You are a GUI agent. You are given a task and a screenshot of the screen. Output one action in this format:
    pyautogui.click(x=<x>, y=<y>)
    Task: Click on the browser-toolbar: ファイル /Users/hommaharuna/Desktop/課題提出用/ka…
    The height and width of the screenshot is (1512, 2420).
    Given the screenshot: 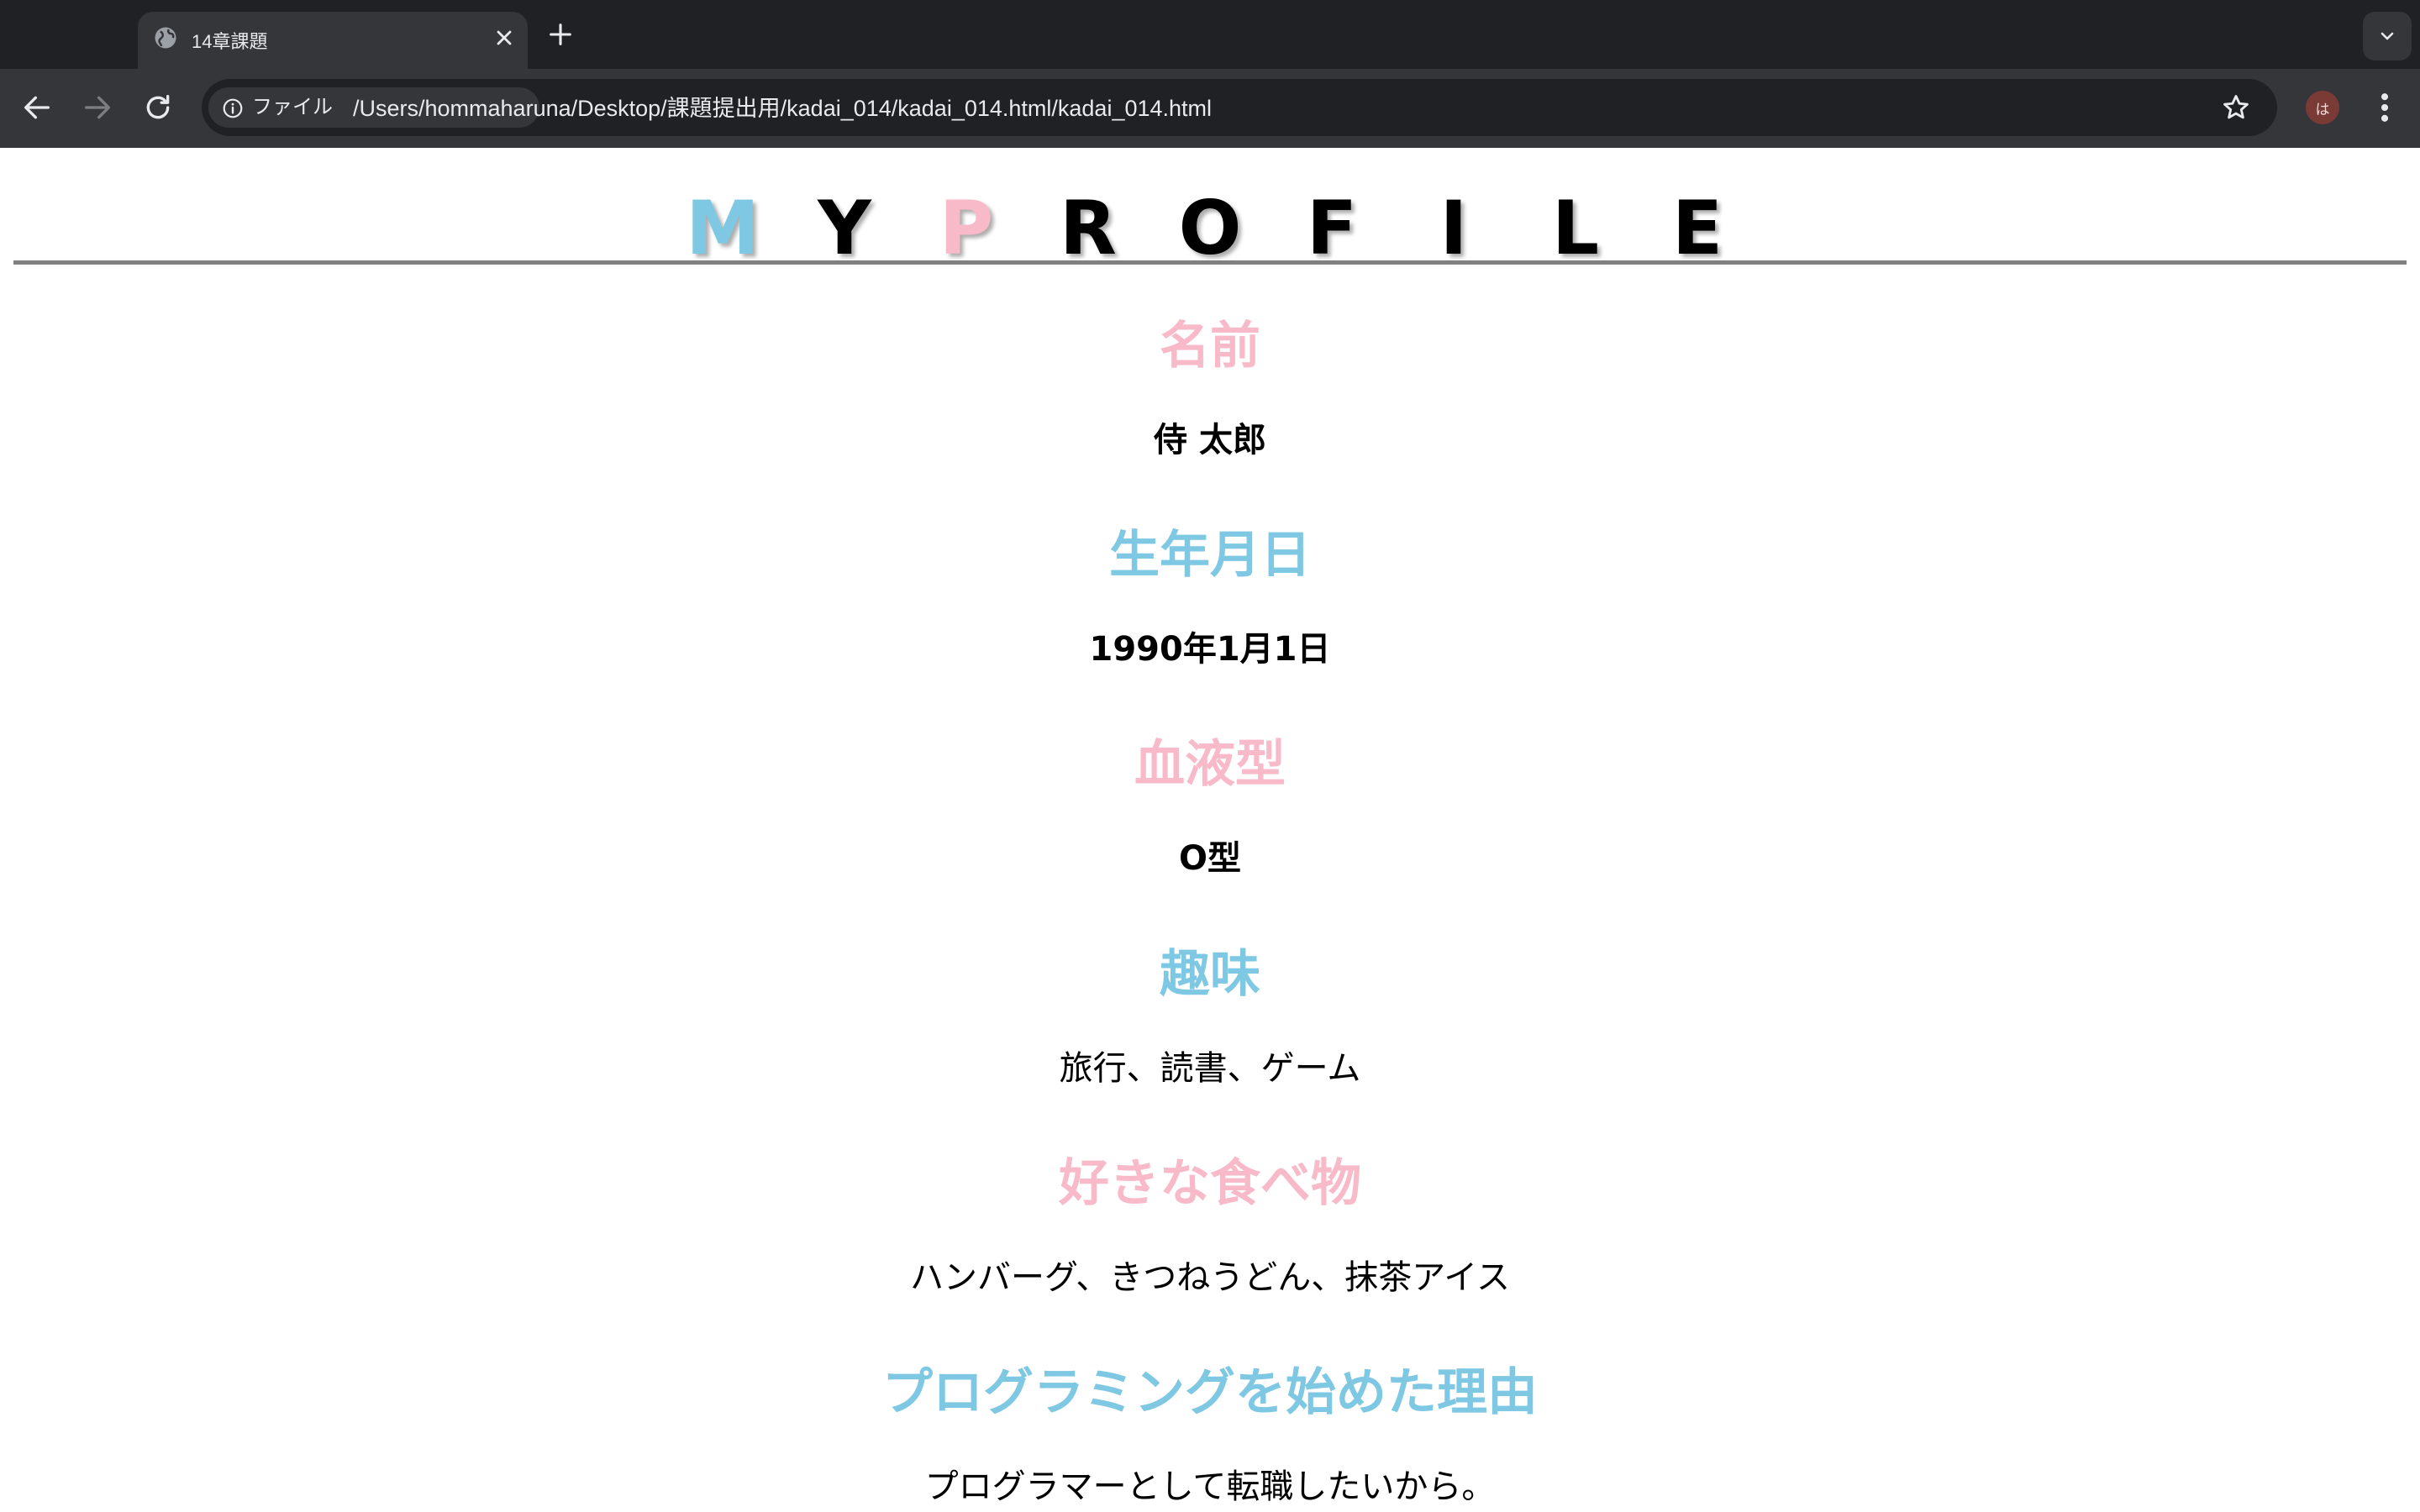 What is the action you would take?
    pyautogui.click(x=1210, y=108)
    